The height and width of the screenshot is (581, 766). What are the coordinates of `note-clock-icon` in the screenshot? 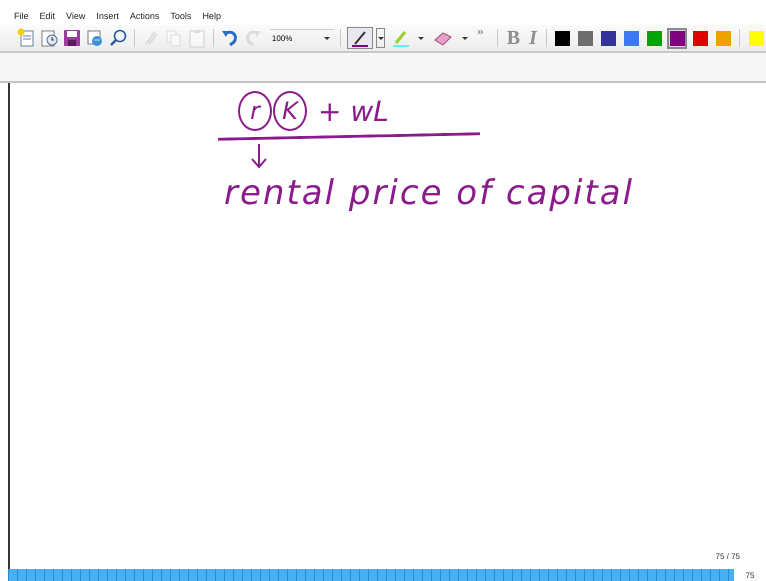 It's located at (49, 38).